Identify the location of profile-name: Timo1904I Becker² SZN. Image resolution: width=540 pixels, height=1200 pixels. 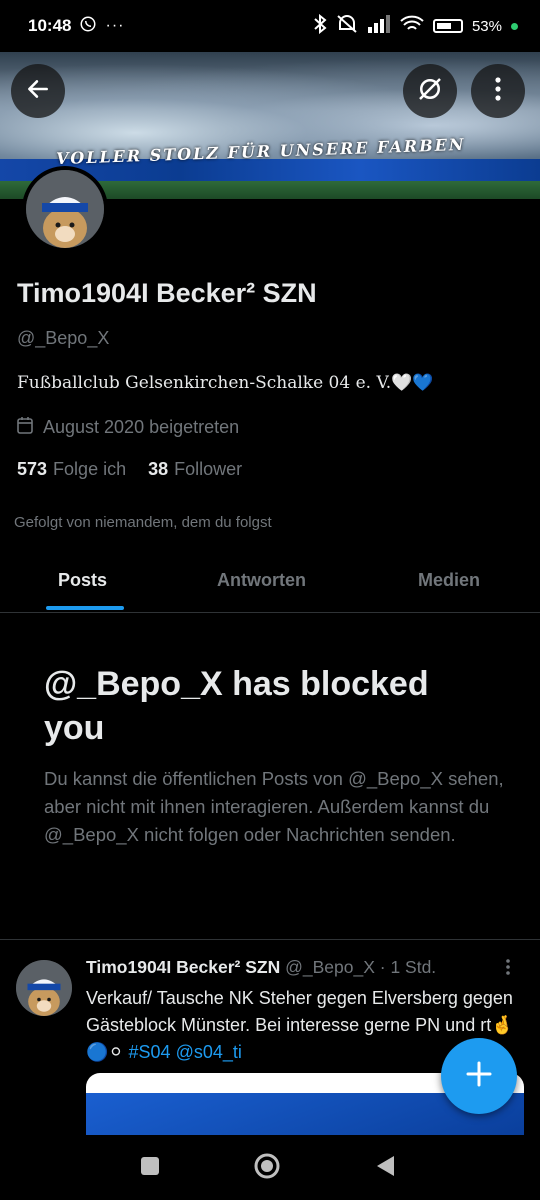
(167, 293).